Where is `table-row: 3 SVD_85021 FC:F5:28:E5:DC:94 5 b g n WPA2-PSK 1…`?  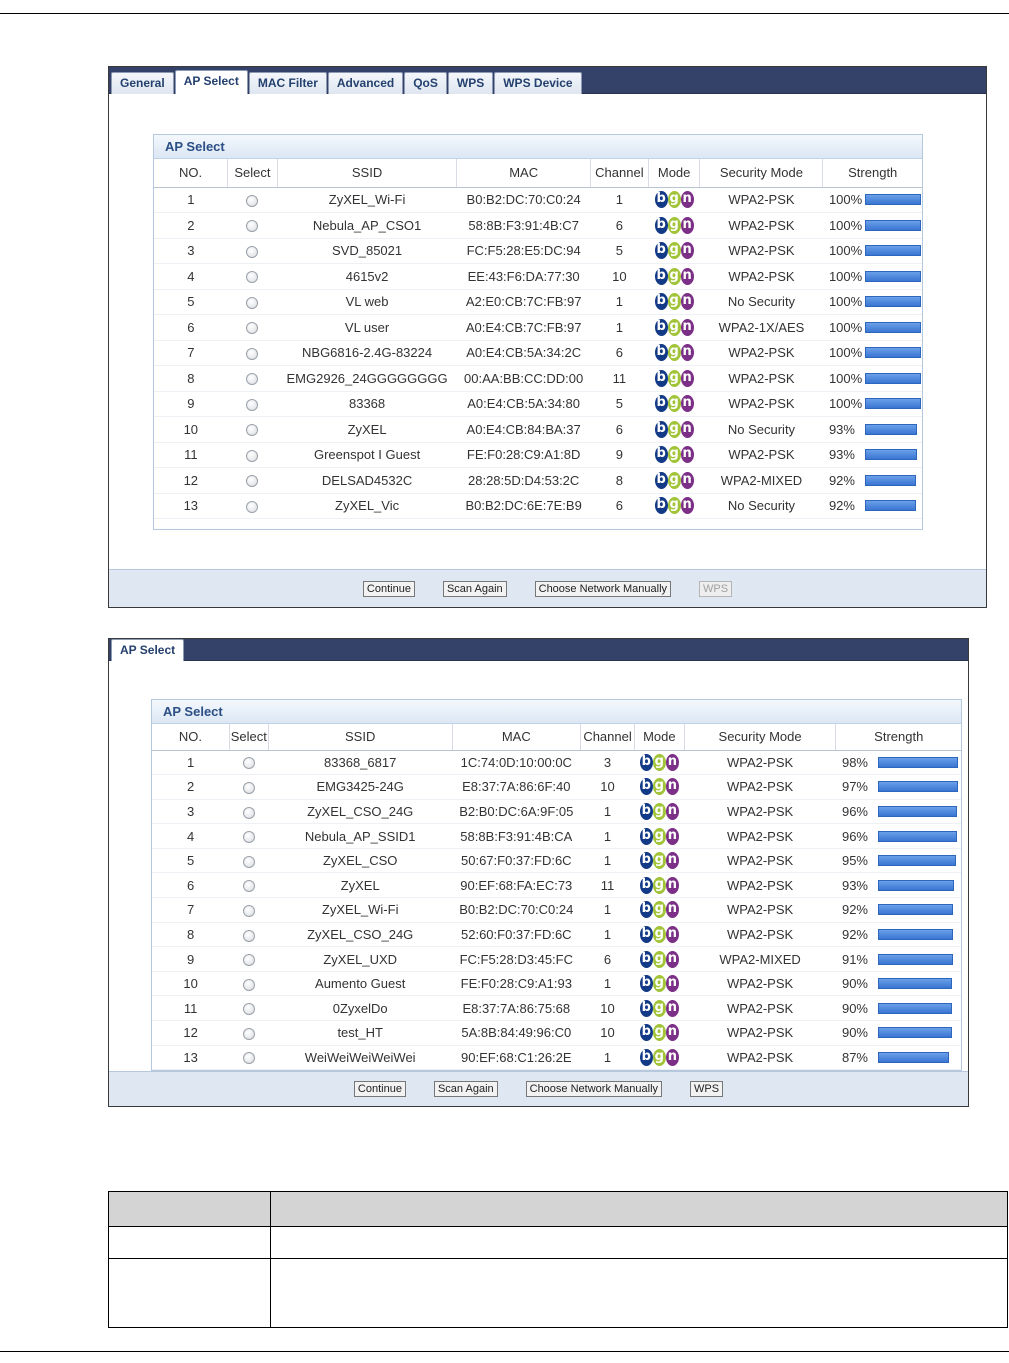
table-row: 3 SVD_85021 FC:F5:28:E5:DC:94 5 b g n WPA2-PSK 1… is located at coordinates (538, 251).